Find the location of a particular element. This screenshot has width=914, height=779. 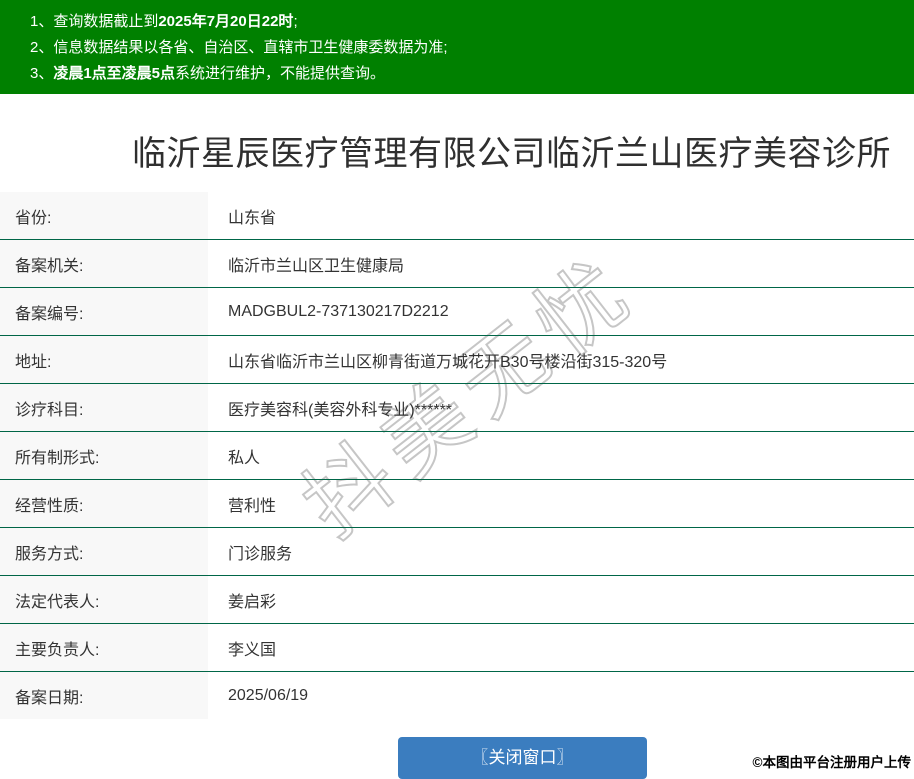

row-label: 所有制形式: is located at coordinates (104, 455).